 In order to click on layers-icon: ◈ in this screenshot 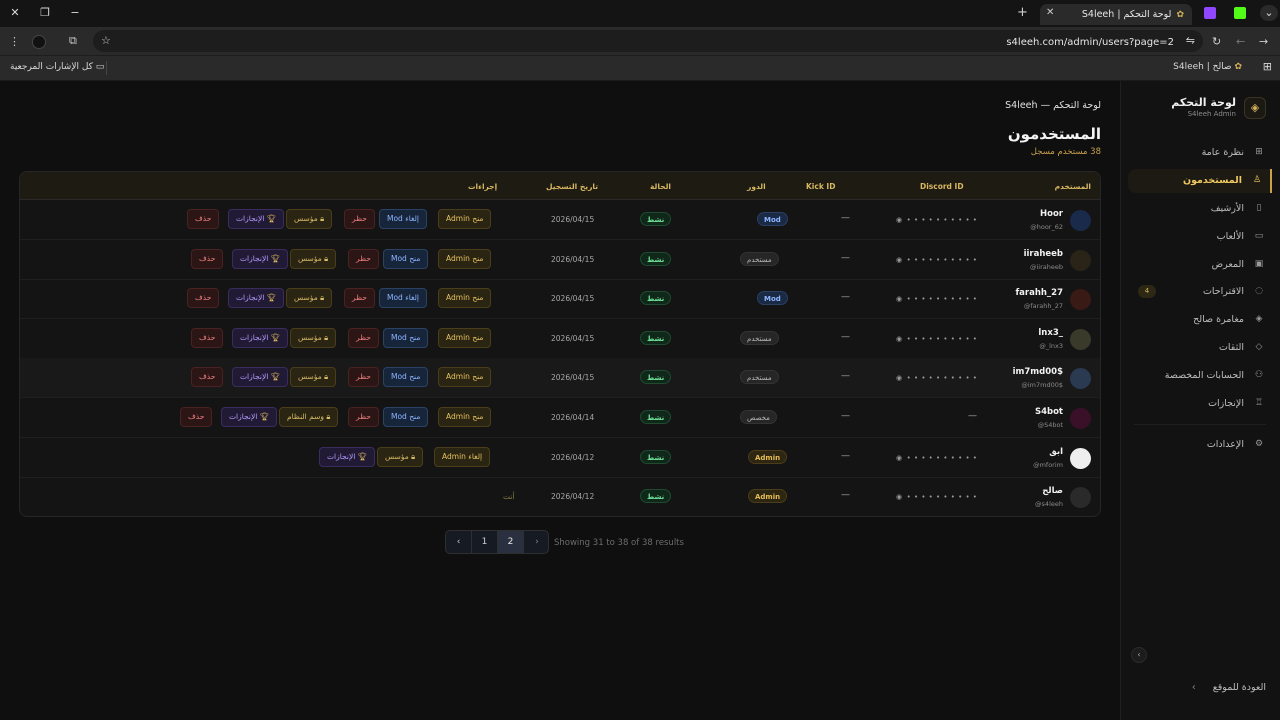, I will do `click(1255, 108)`.